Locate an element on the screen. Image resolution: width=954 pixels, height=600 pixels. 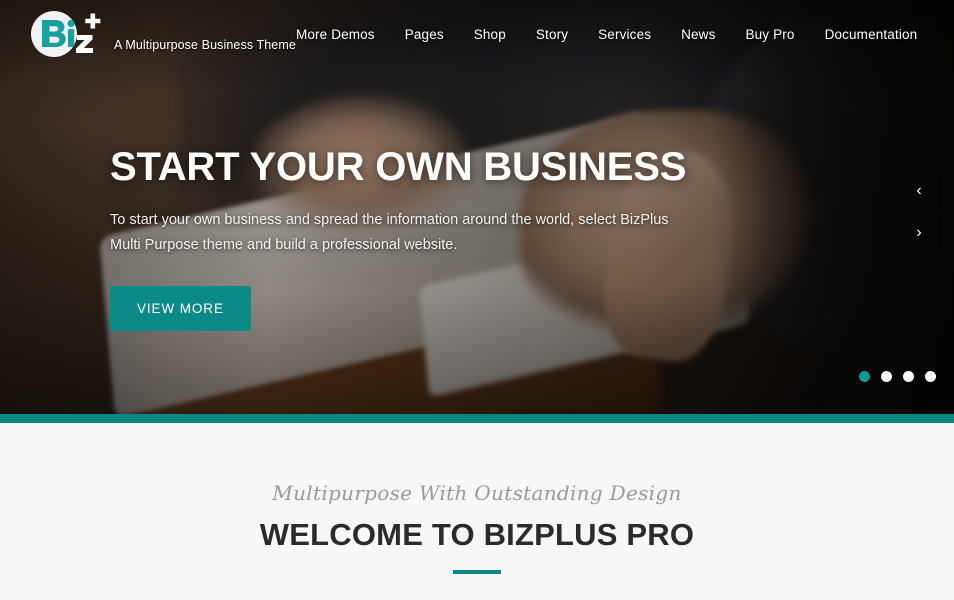
nav-item-story: Story is located at coordinates (552, 34).